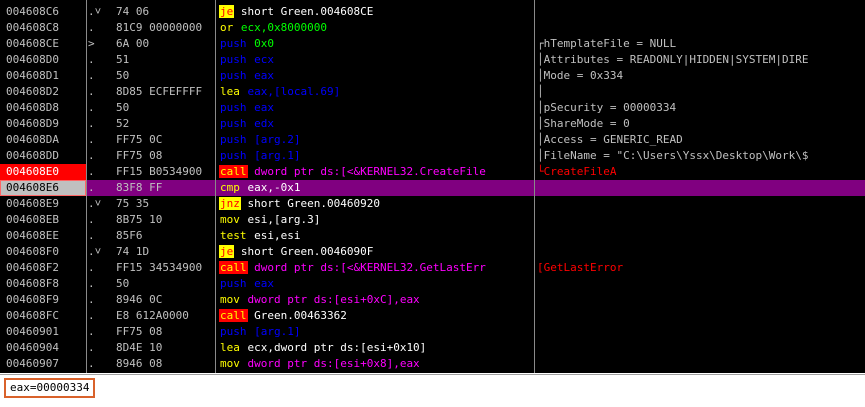  I want to click on instruction-cell: lea ecx,dword ptr ds:[esi+0x10], so click(376, 348).